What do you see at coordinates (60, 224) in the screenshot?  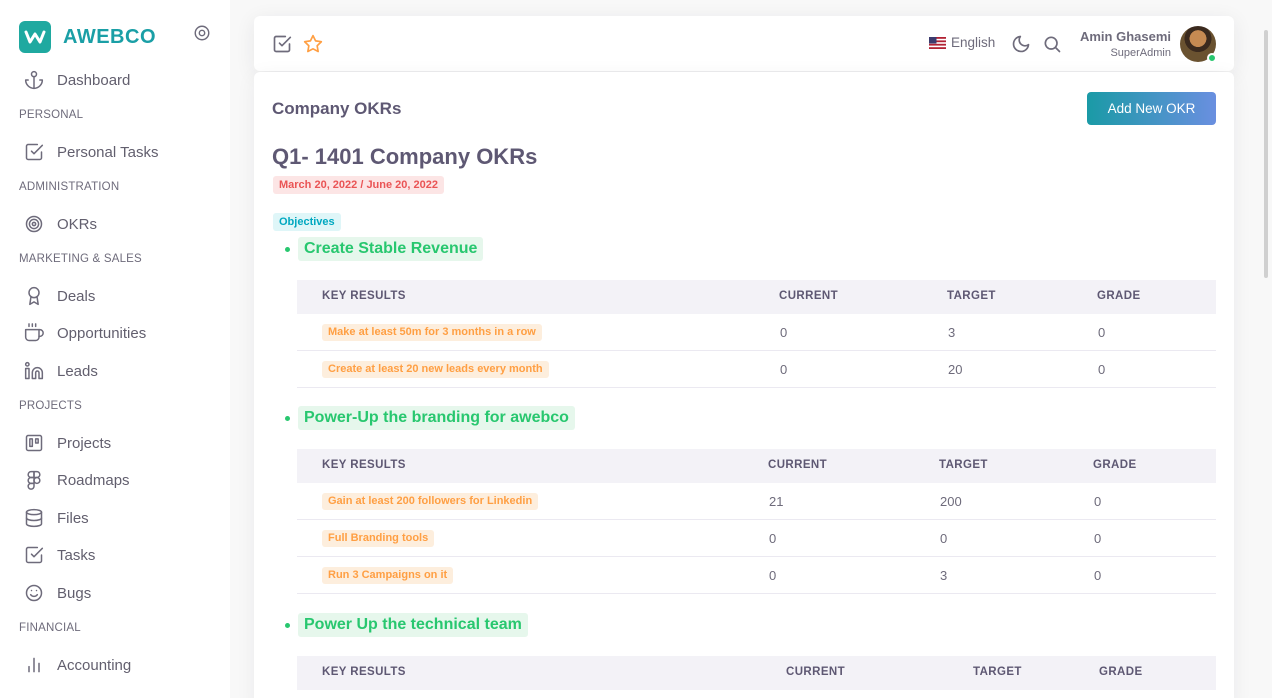 I see `sidebar-item-okrs: OKRs` at bounding box center [60, 224].